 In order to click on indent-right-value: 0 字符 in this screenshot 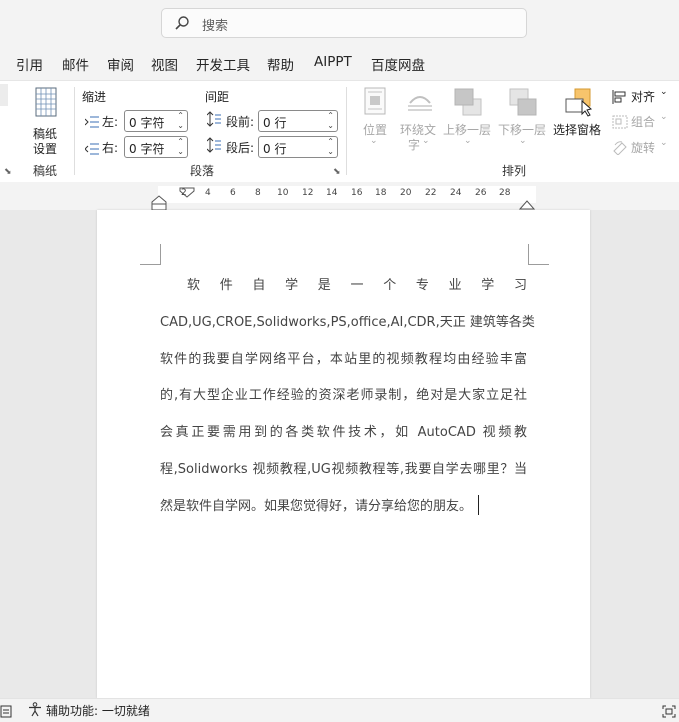, I will do `click(147, 149)`.